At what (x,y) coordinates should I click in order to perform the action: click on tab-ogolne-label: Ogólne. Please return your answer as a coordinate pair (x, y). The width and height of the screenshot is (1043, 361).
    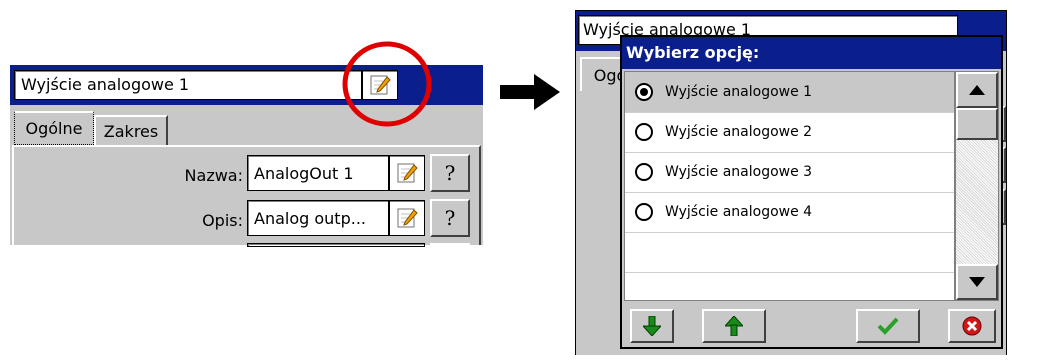
    Looking at the image, I should click on (54, 128).